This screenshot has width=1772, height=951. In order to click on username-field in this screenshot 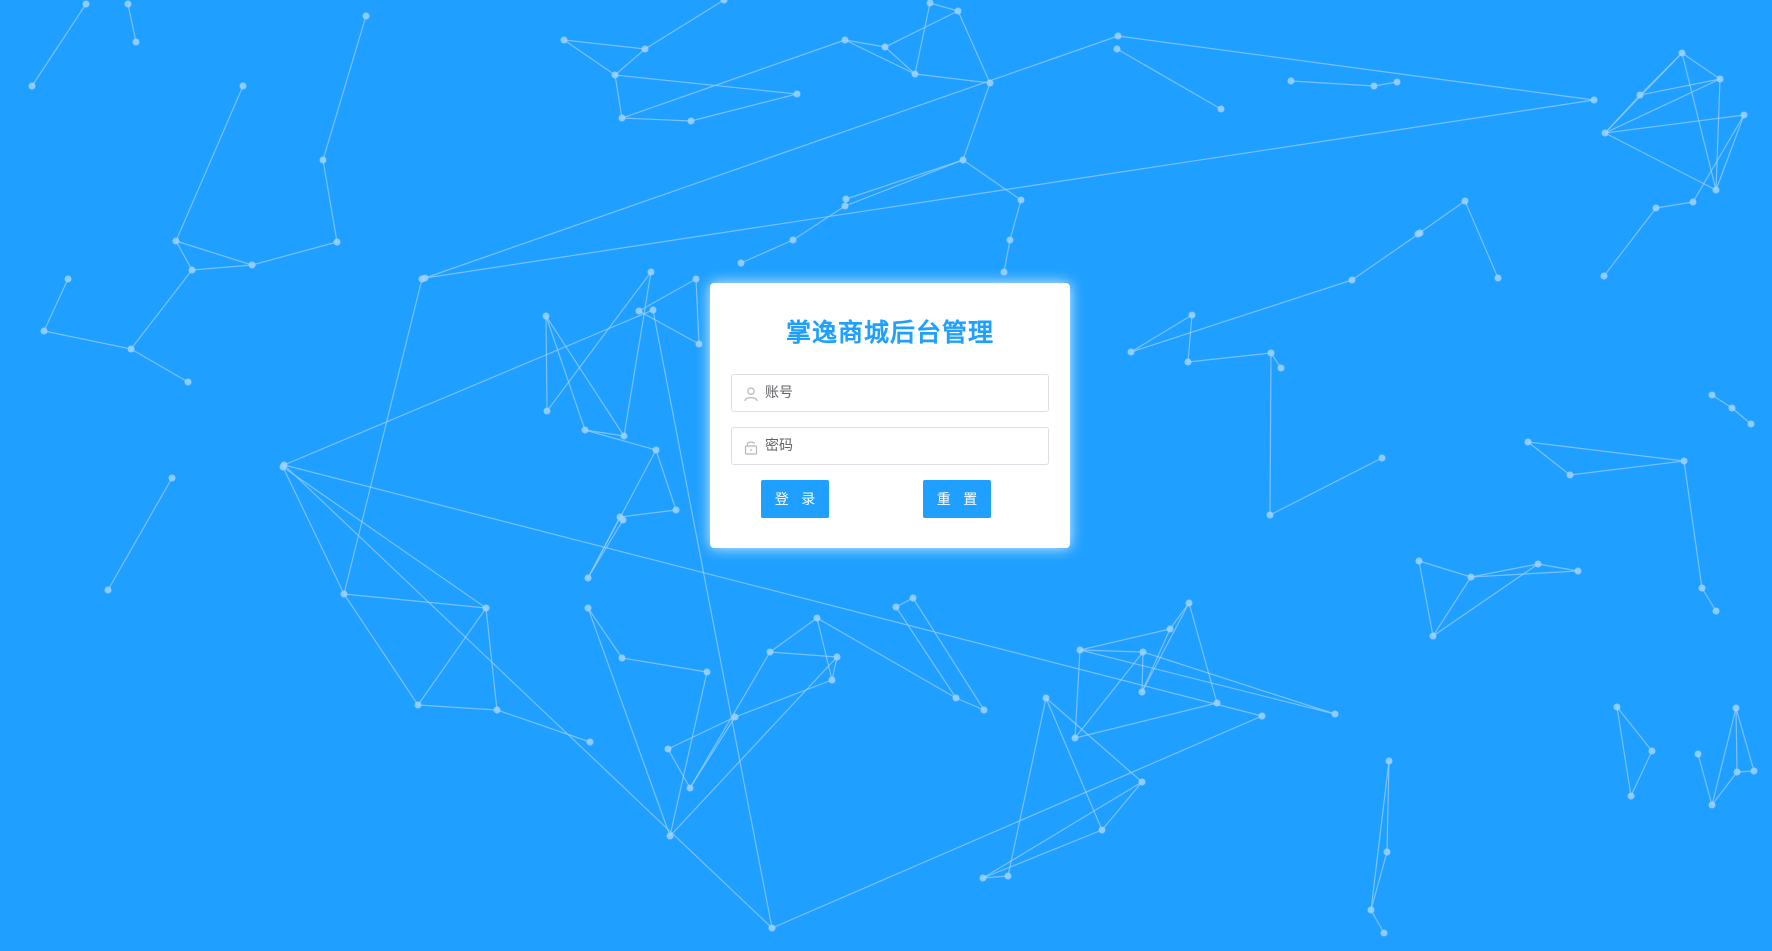, I will do `click(890, 393)`.